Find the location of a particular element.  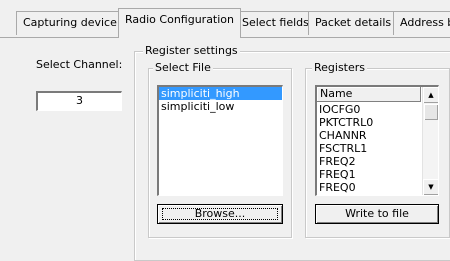

register-row: FSCTRL1 is located at coordinates (369, 148).